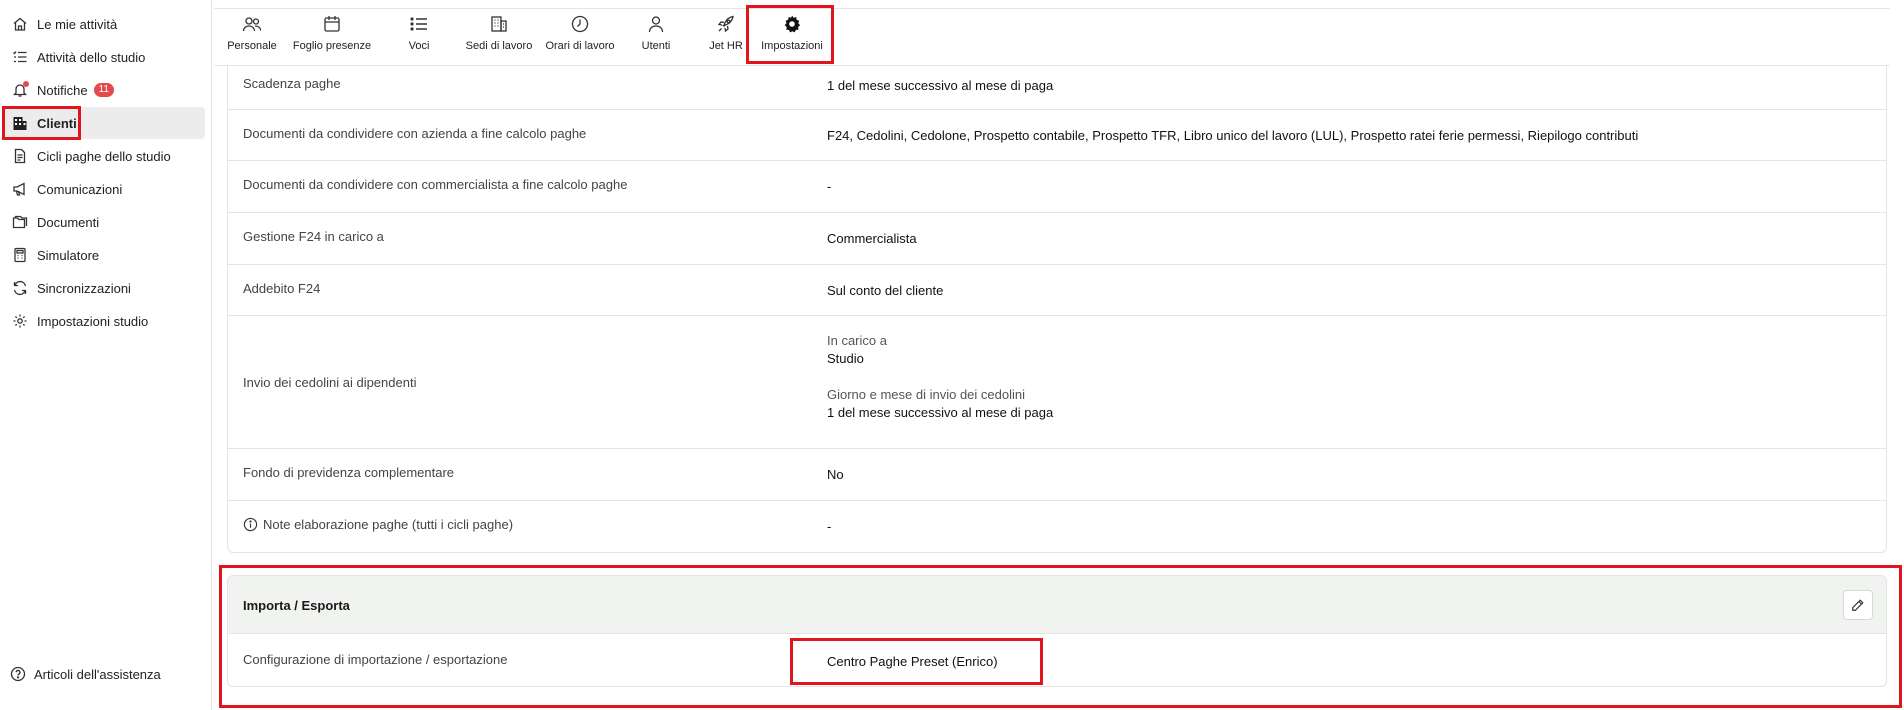  What do you see at coordinates (18, 674) in the screenshot?
I see `help-circle-icon` at bounding box center [18, 674].